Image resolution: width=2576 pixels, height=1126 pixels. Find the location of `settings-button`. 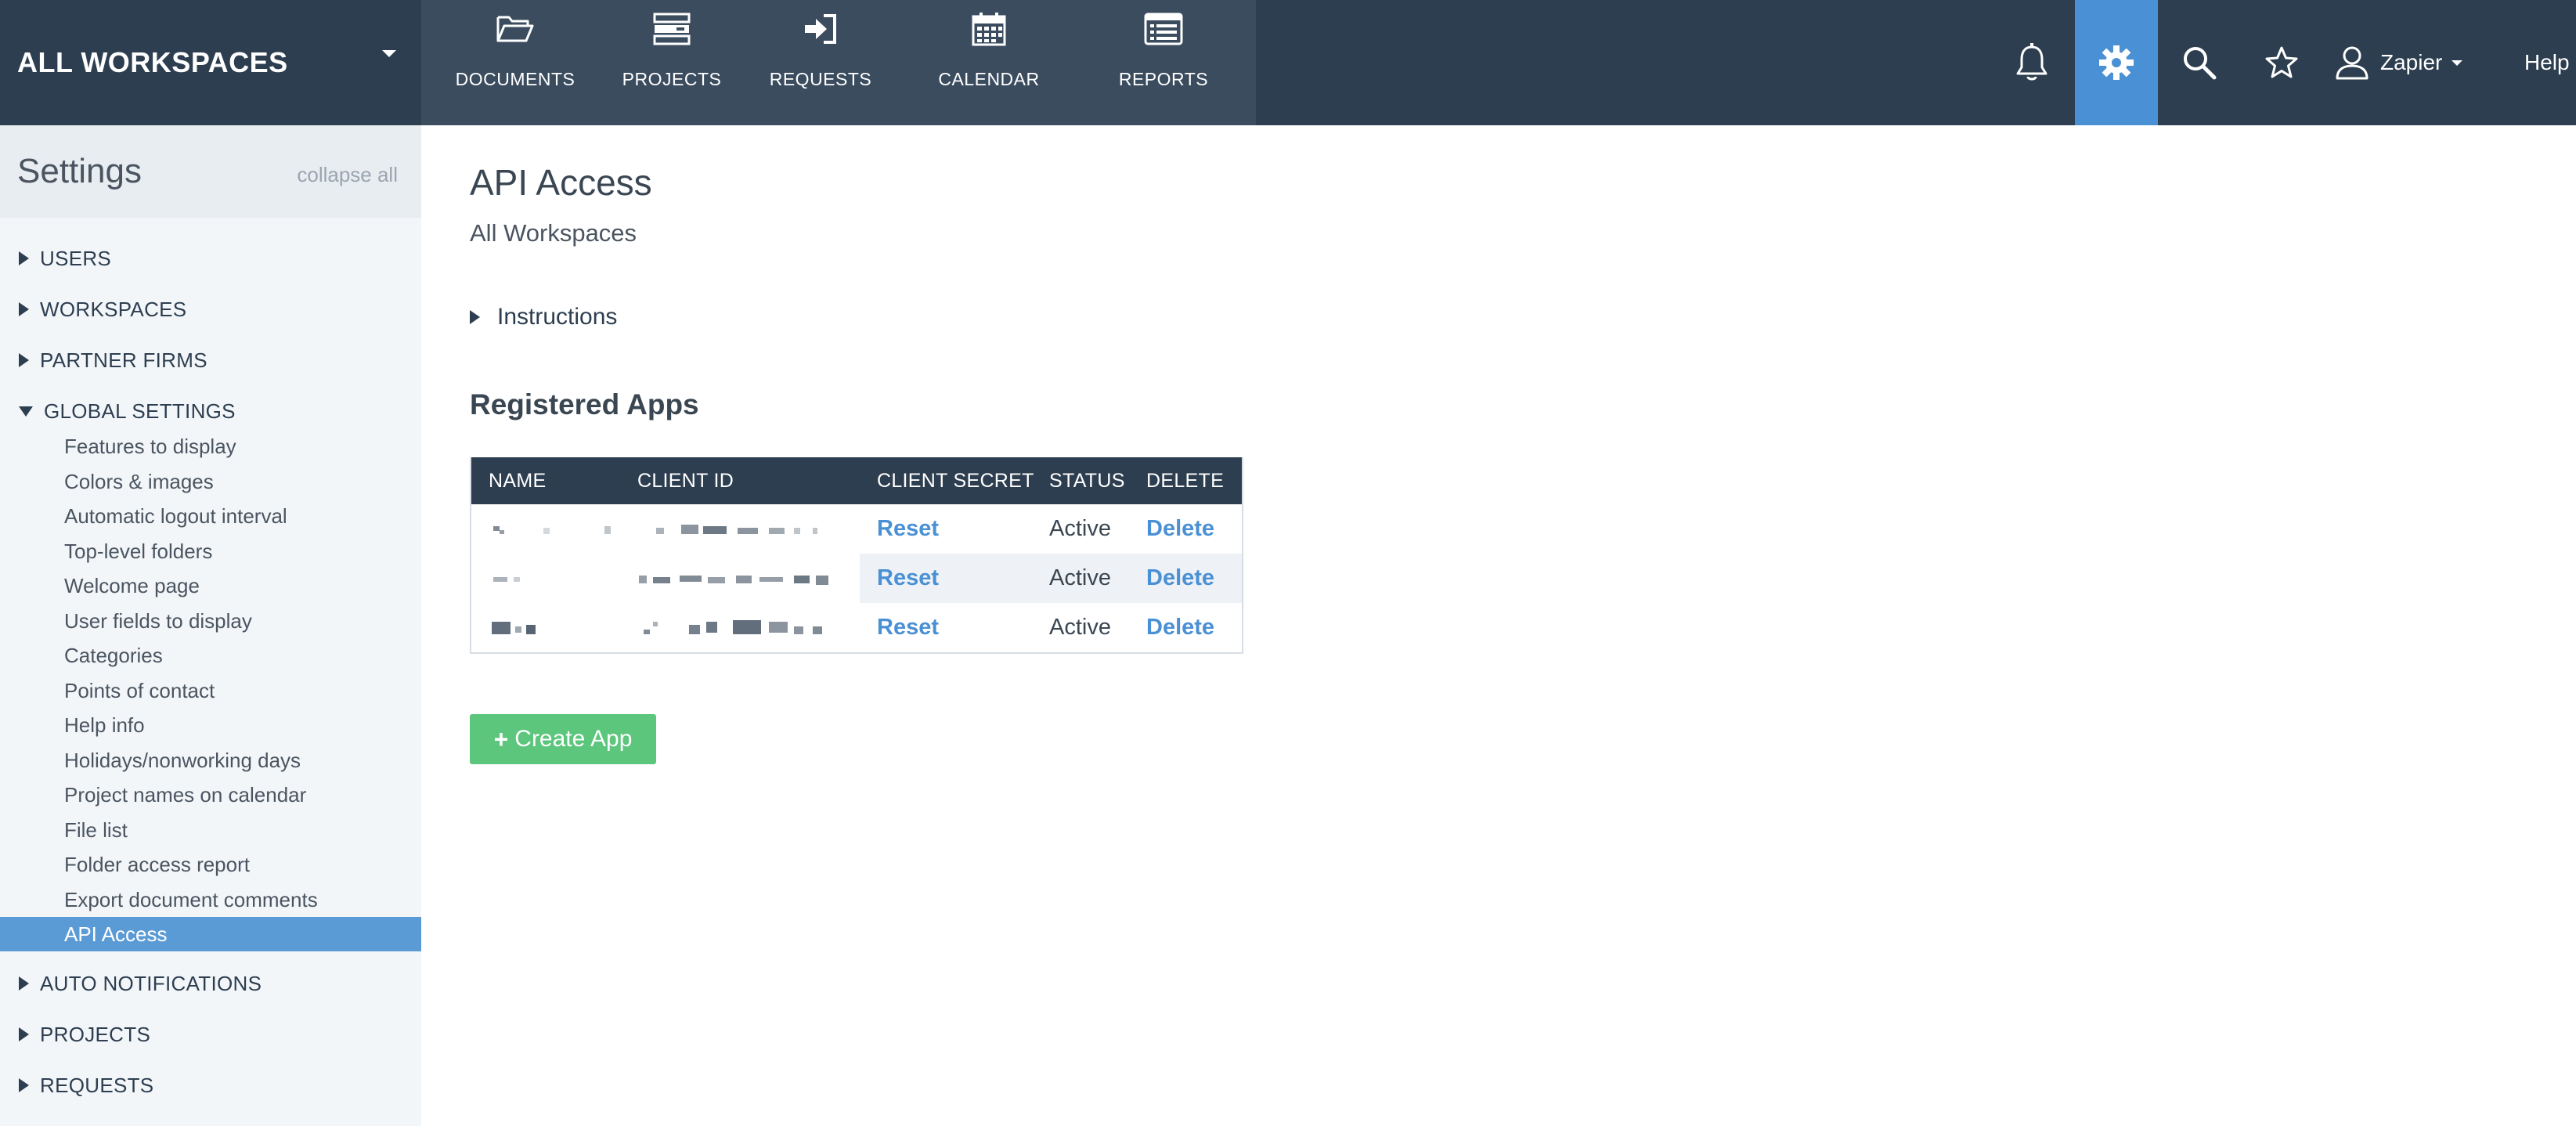

settings-button is located at coordinates (2117, 62).